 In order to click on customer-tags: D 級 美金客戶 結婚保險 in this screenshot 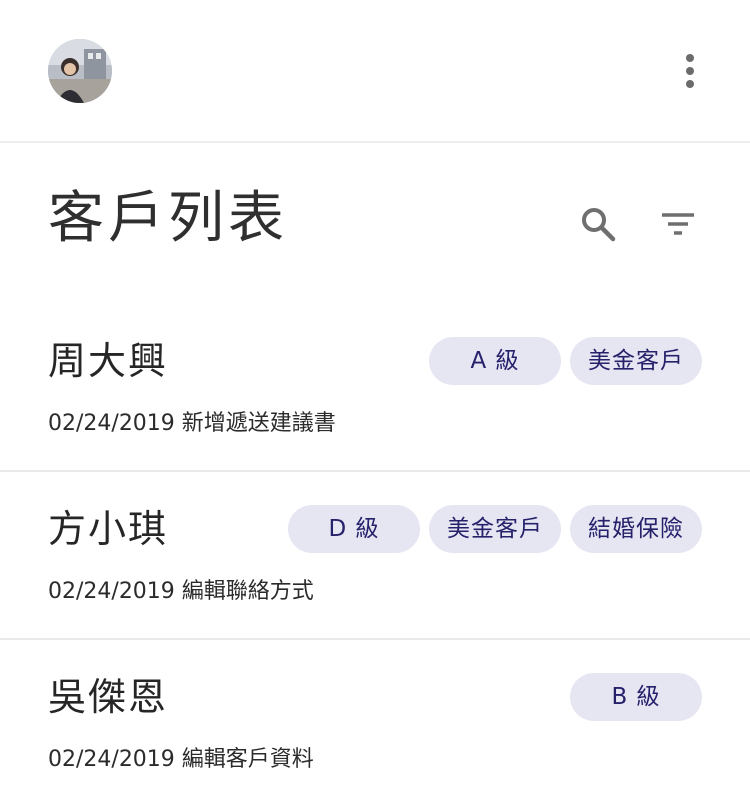, I will do `click(495, 529)`.